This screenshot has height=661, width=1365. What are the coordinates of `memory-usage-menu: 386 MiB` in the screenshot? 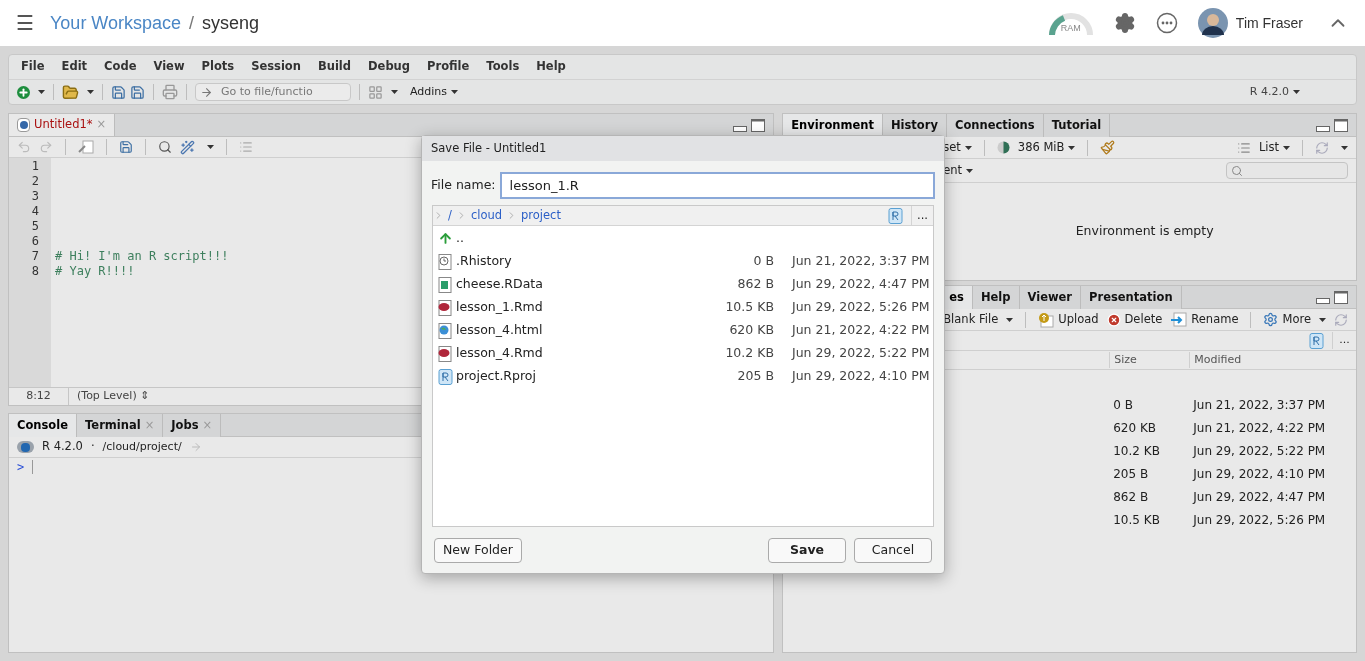 It's located at (1046, 147).